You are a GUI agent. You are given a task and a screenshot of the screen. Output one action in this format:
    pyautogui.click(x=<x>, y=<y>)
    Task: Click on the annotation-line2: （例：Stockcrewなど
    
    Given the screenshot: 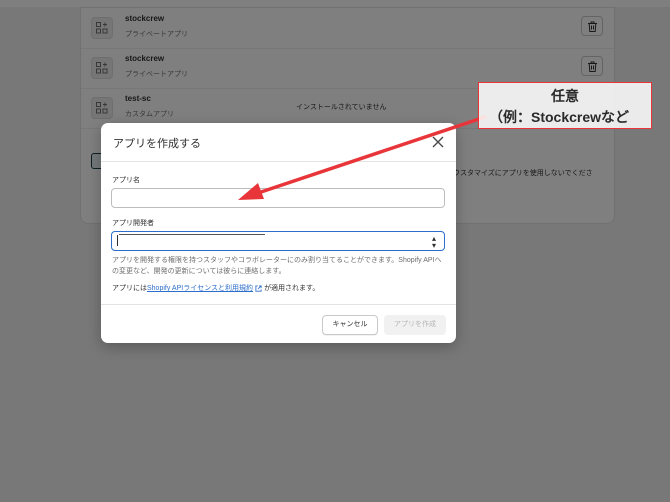 What is the action you would take?
    pyautogui.click(x=559, y=117)
    